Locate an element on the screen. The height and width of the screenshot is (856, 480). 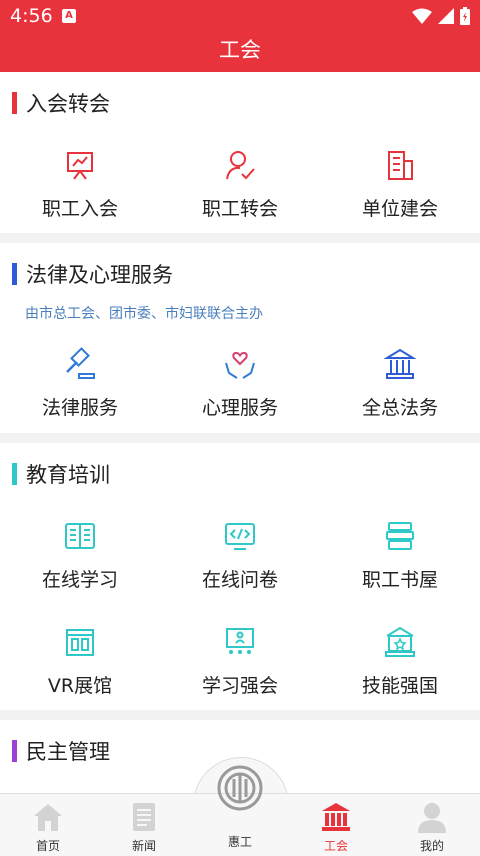
status-time: 4:56 is located at coordinates (31, 16).